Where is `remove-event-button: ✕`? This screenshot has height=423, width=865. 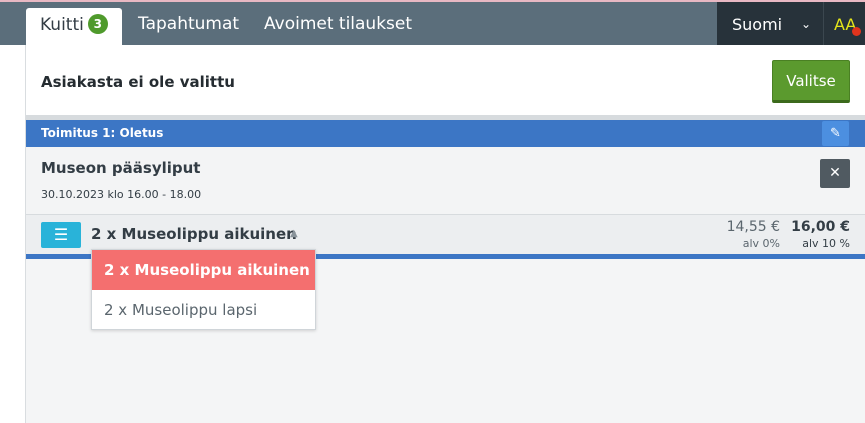
remove-event-button: ✕ is located at coordinates (835, 173).